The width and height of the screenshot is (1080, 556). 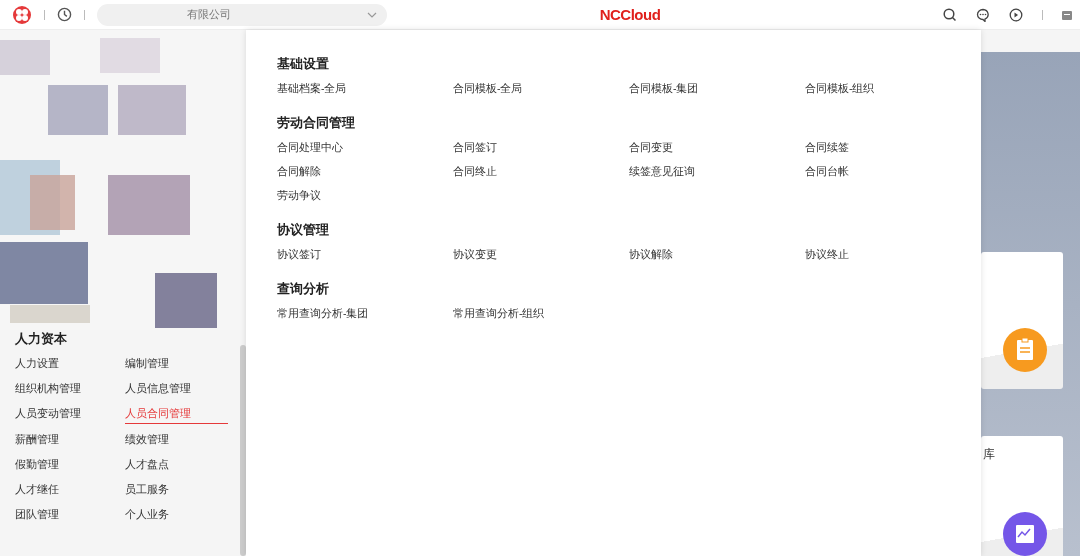 What do you see at coordinates (303, 289) in the screenshot?
I see `section-title: 查询分析` at bounding box center [303, 289].